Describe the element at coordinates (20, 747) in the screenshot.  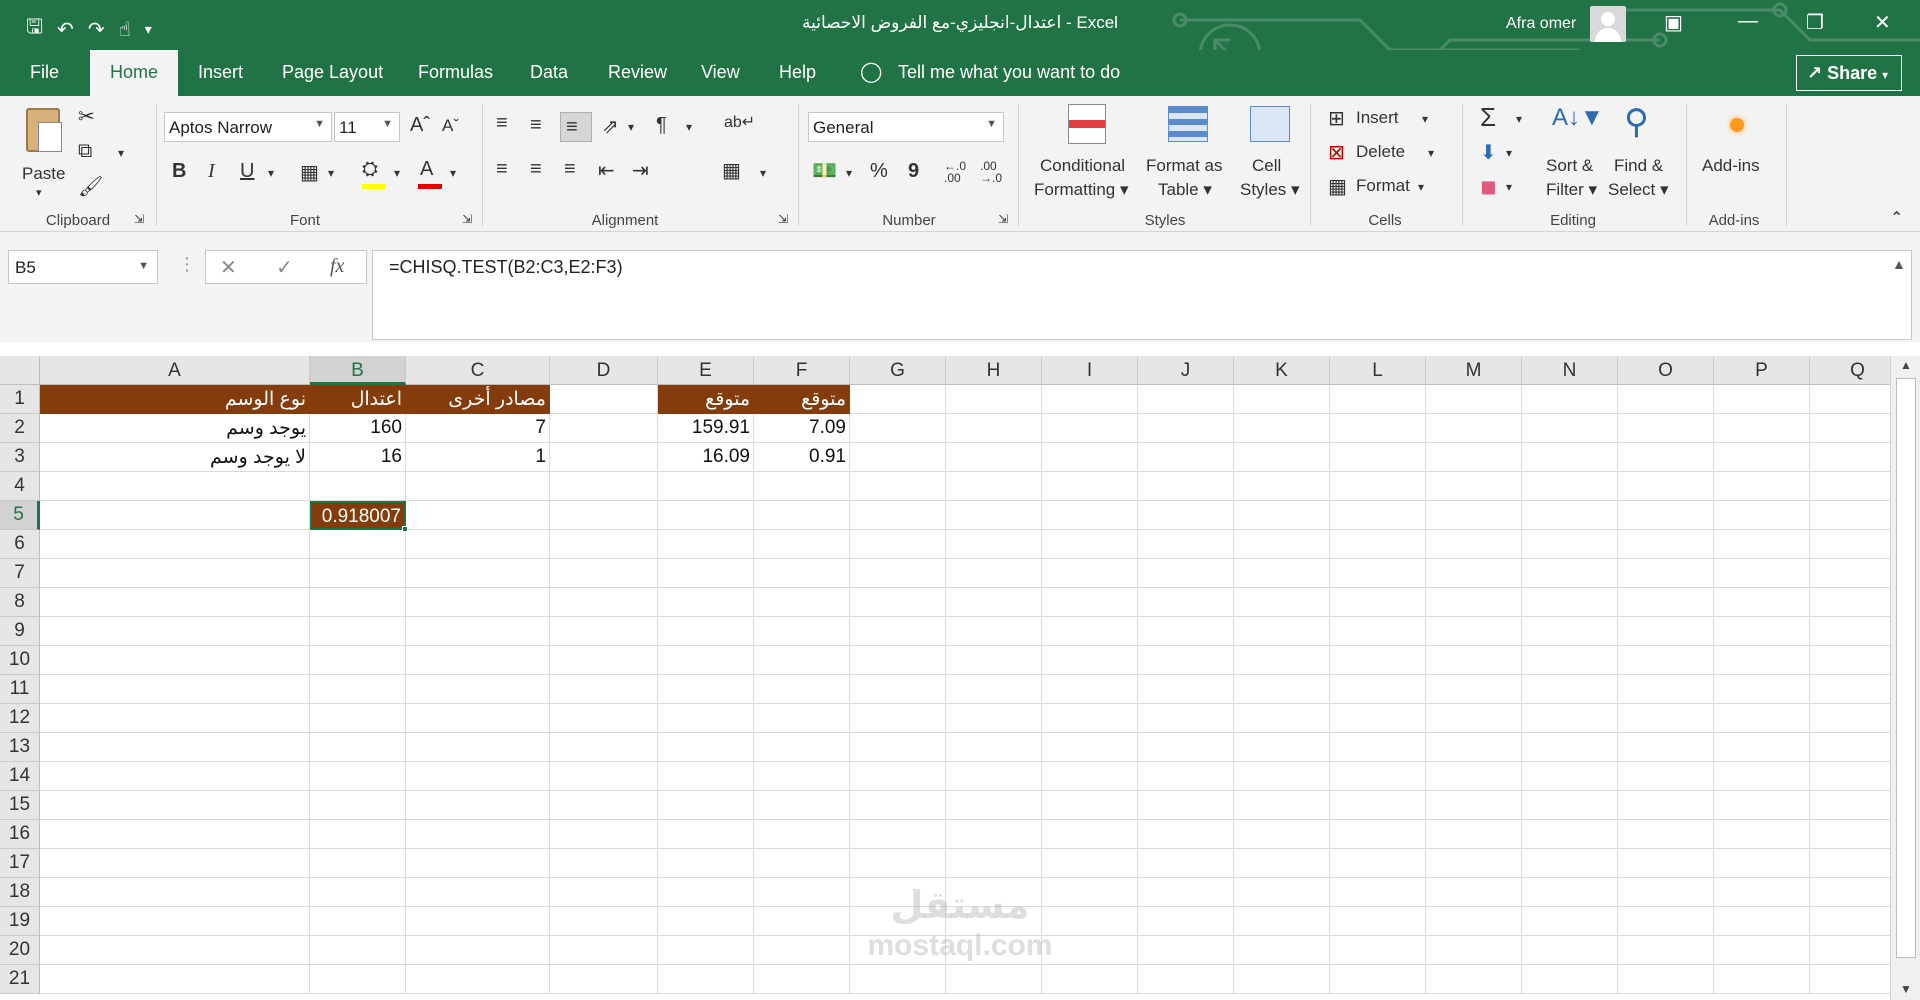
I see `row-header-13: 13` at that location.